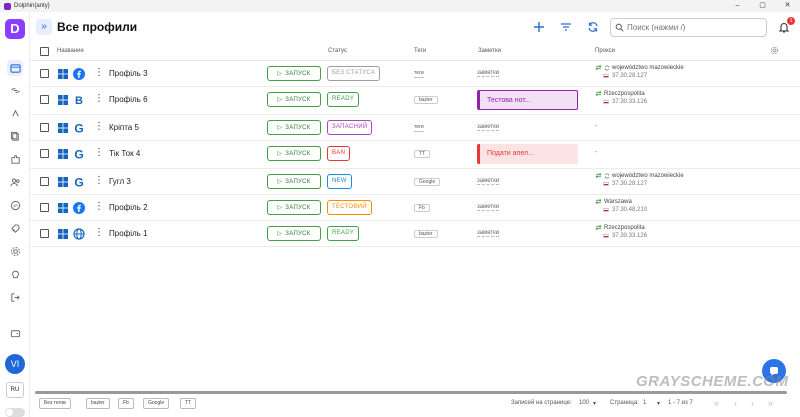 Image resolution: width=800 pixels, height=417 pixels. What do you see at coordinates (128, 233) in the screenshot?
I see `profile-name: Профіль 1` at bounding box center [128, 233].